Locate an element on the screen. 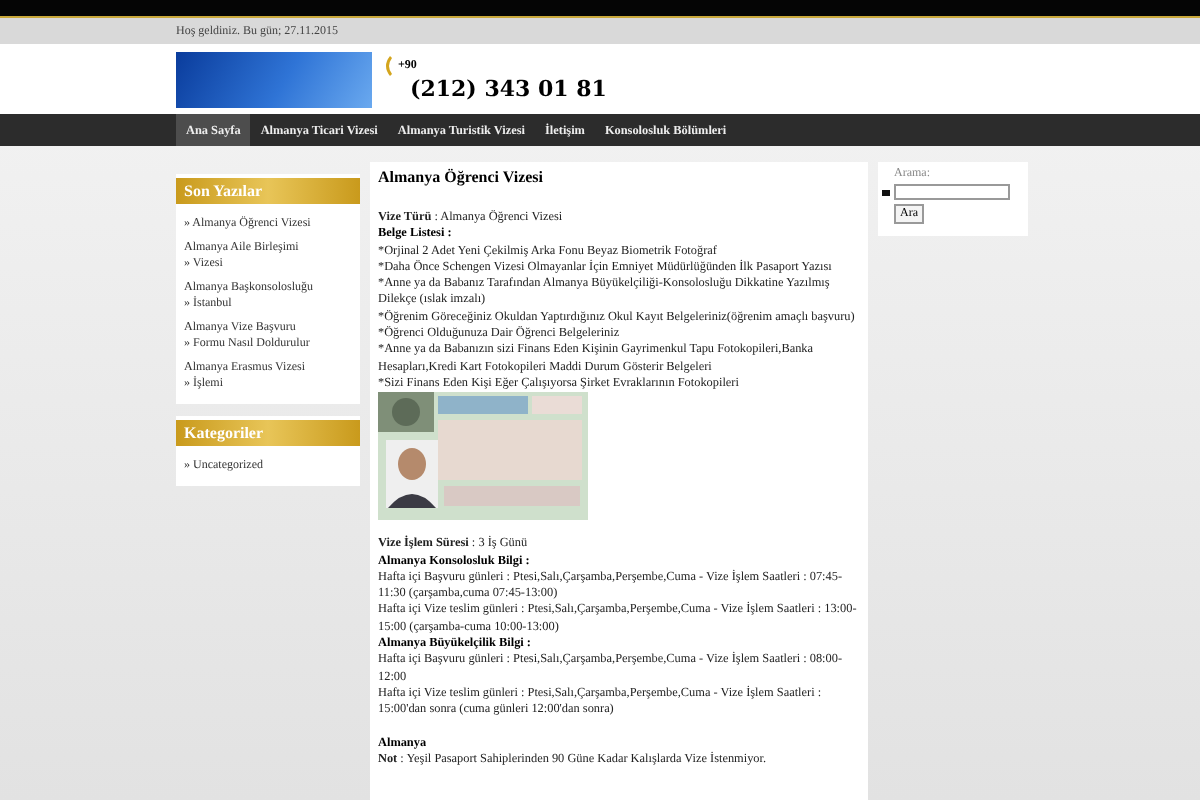  article-title: Almanya Öğrenci Vizesi is located at coordinates (462, 177).